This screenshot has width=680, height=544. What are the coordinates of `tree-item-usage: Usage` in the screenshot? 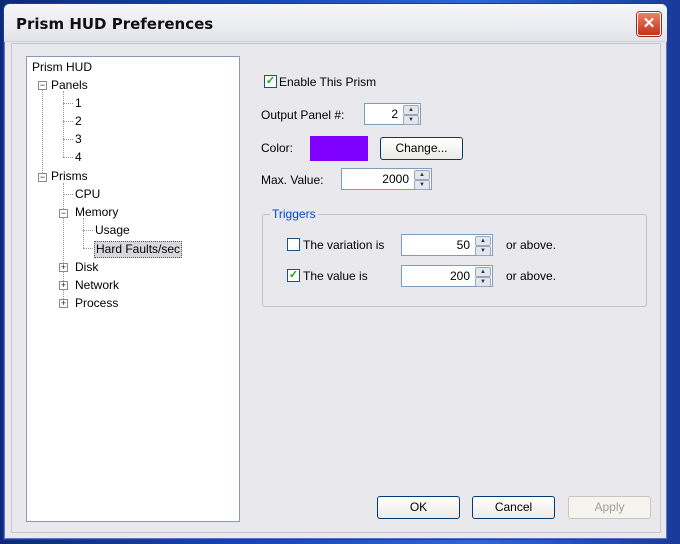 It's located at (112, 230).